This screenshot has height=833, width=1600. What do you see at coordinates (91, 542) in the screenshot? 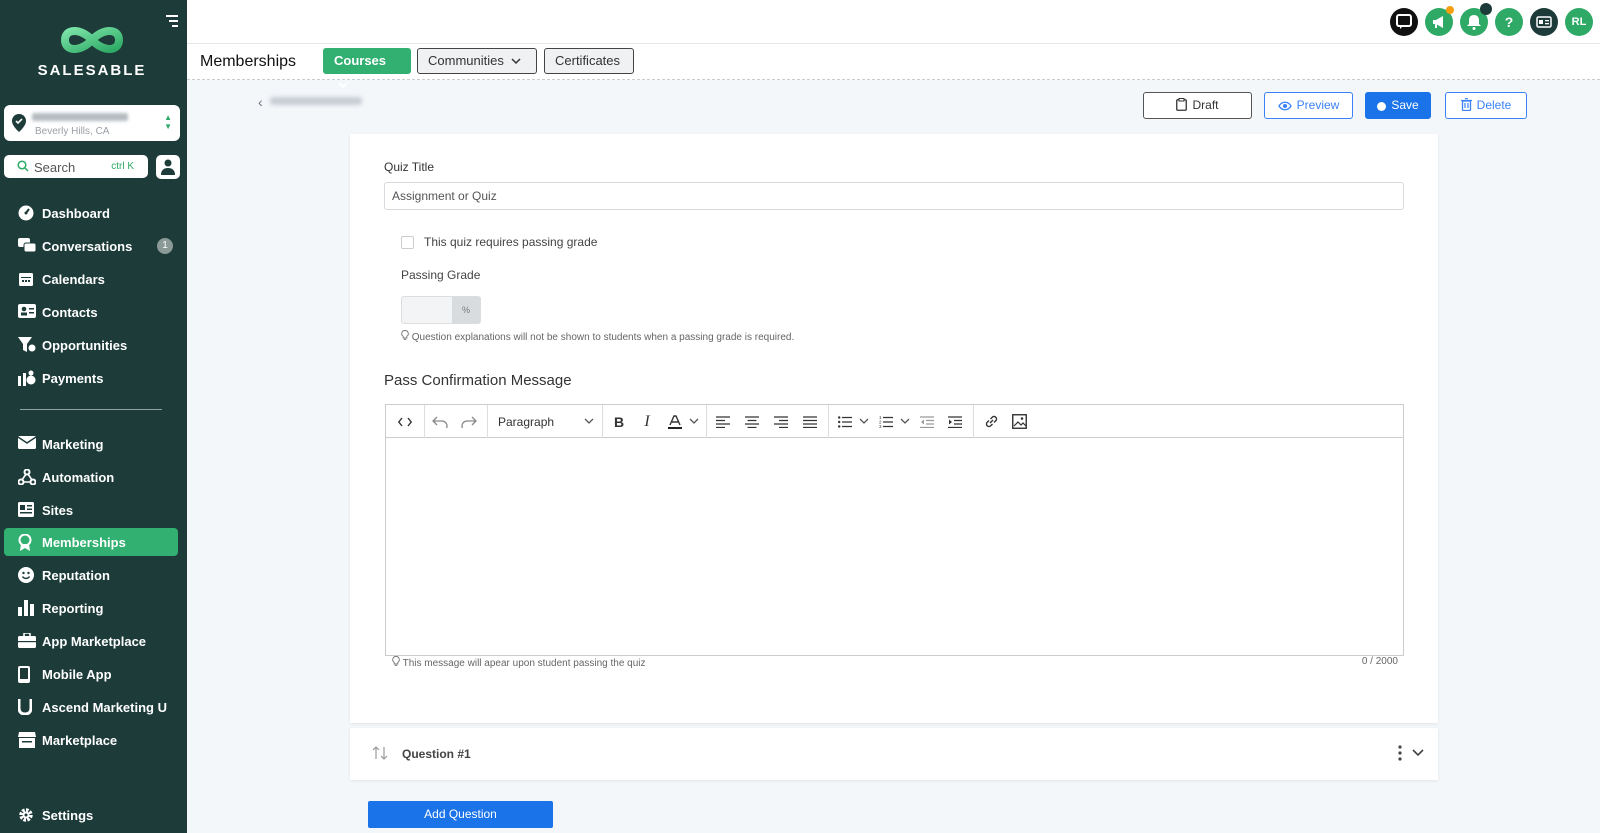
I see `sidebar-item-memberships: Memberships` at bounding box center [91, 542].